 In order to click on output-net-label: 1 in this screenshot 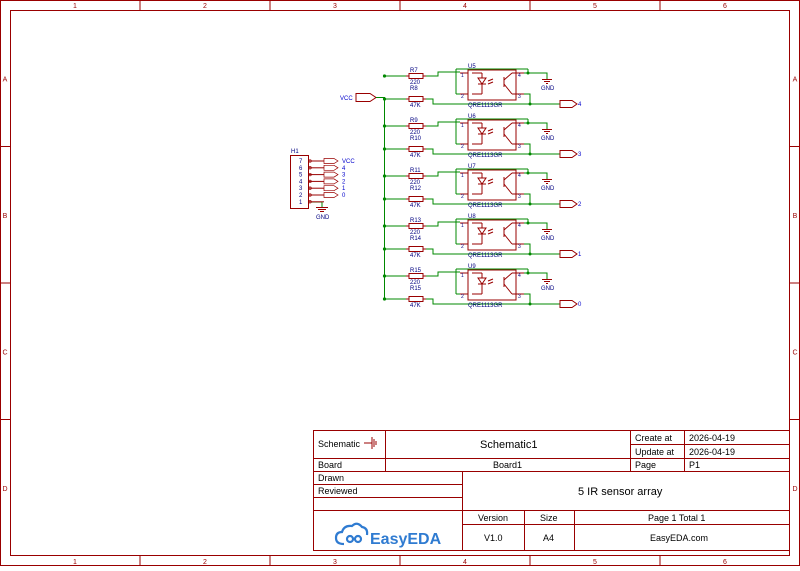, I will do `click(580, 255)`.